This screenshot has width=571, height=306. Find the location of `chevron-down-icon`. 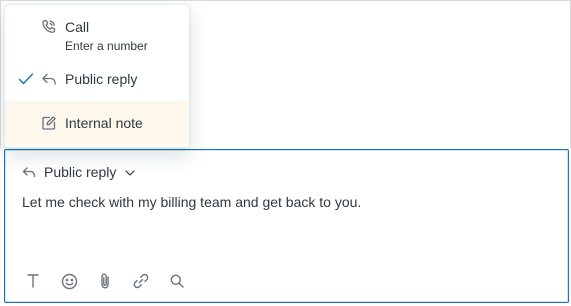

chevron-down-icon is located at coordinates (130, 172).